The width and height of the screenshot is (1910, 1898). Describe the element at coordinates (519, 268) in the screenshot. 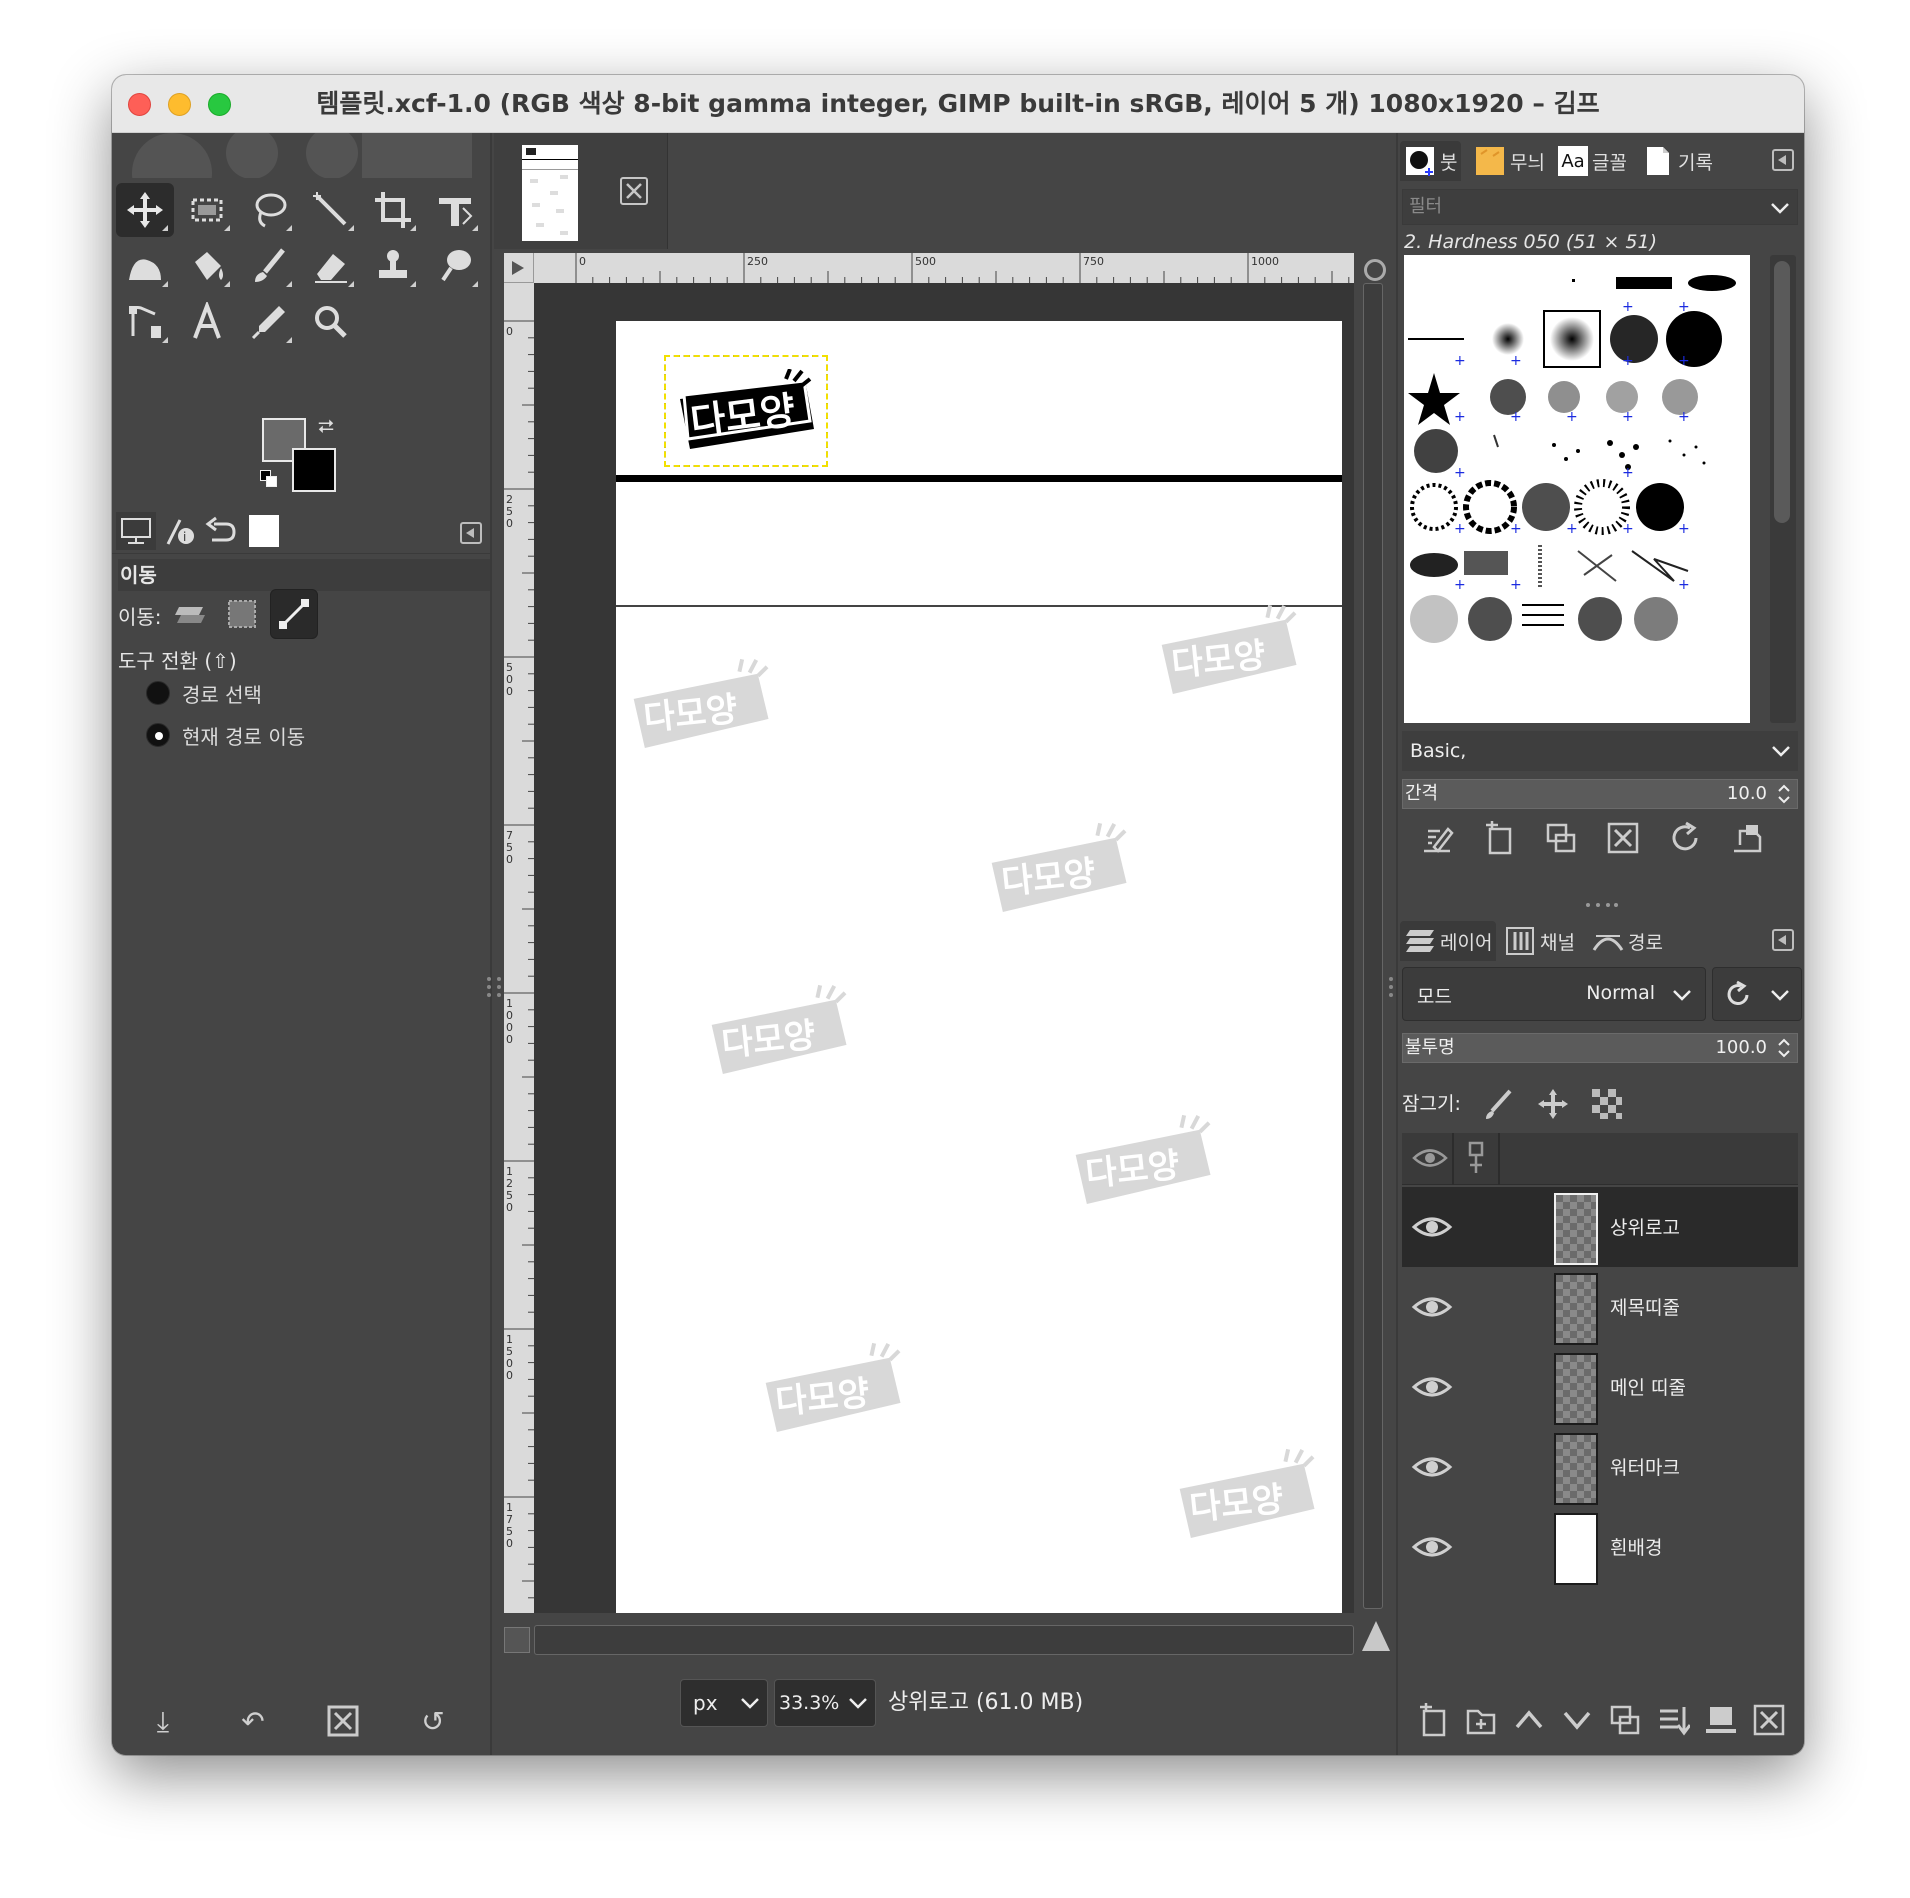

I see `navigation-menu-button` at that location.